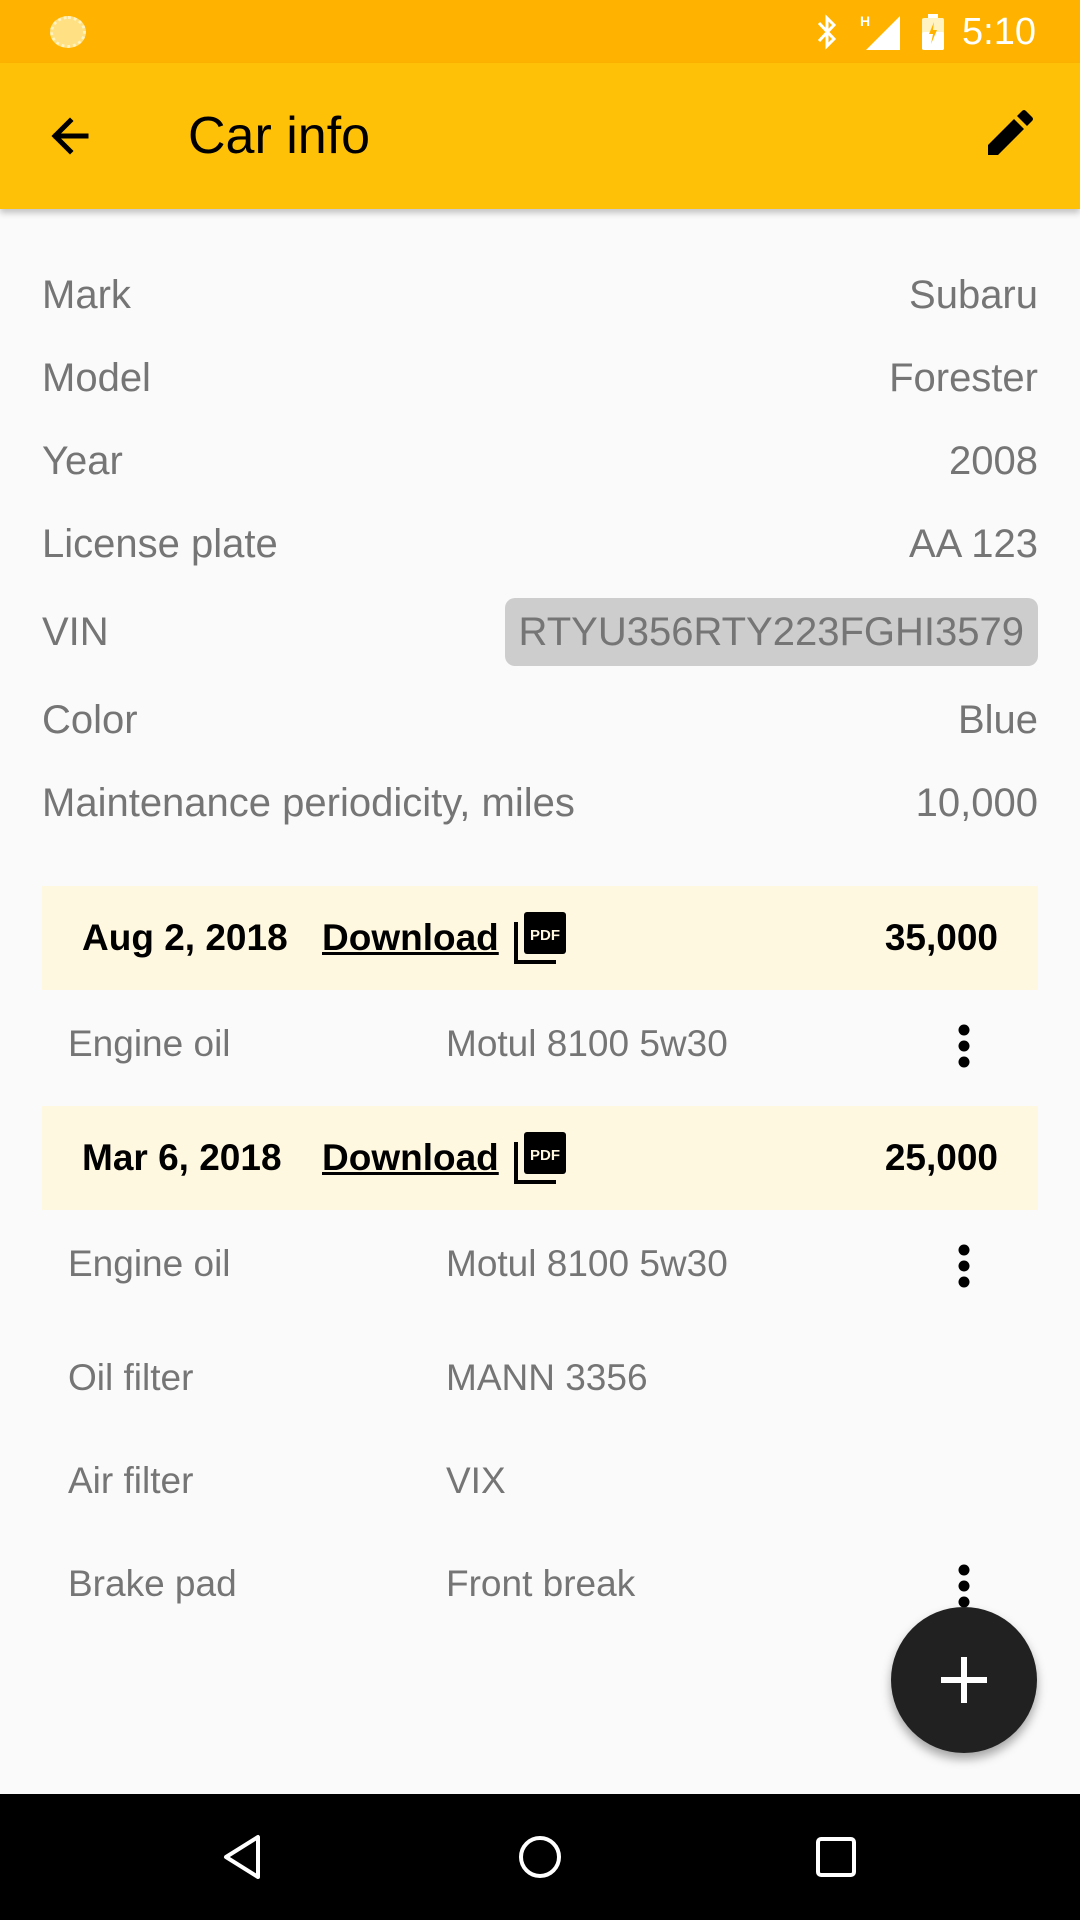 The image size is (1080, 1920). Describe the element at coordinates (827, 32) in the screenshot. I see `bluetooth-icon` at that location.